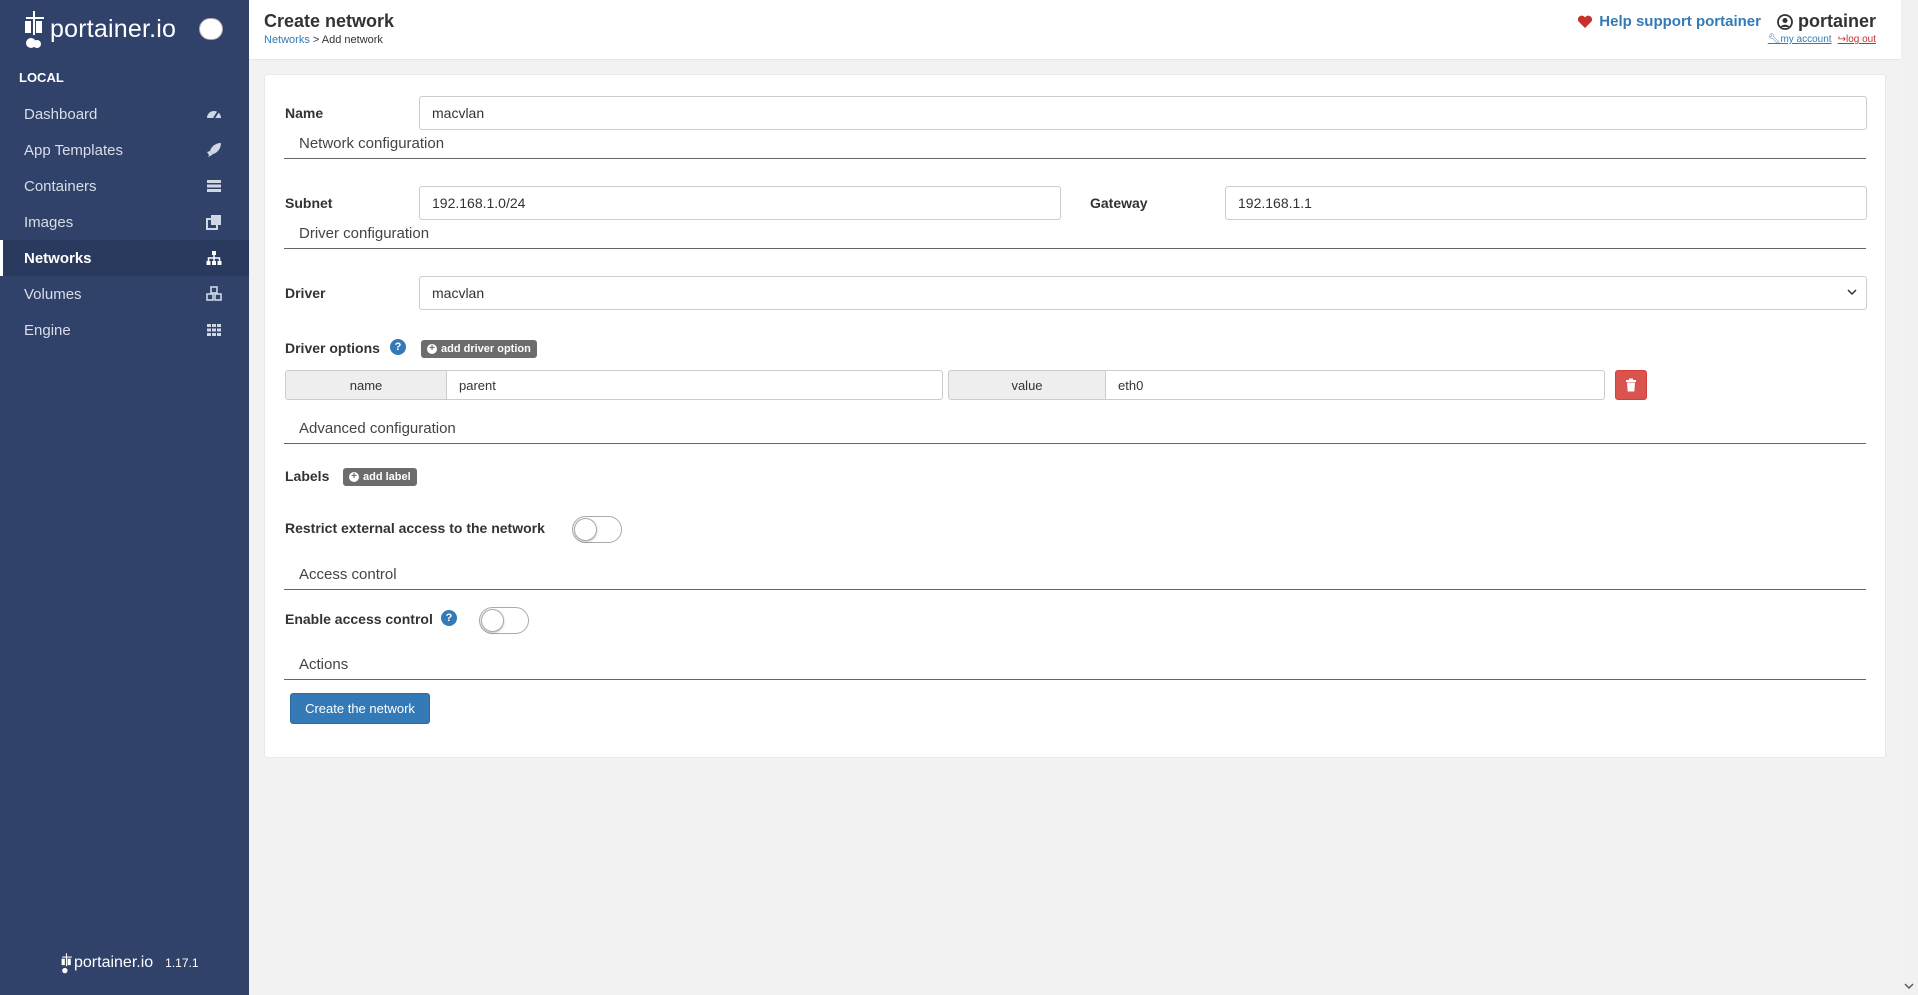  I want to click on log-out-link: ↪log out, so click(1857, 39).